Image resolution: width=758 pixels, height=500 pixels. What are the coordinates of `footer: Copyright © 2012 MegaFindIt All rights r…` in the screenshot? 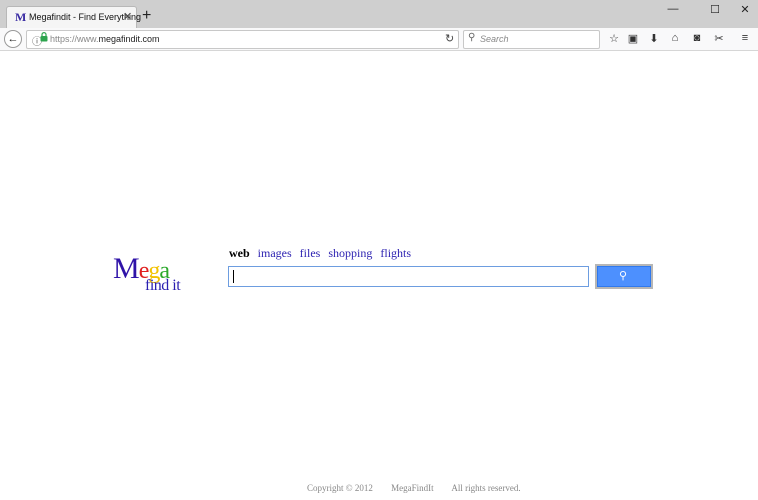 It's located at (422, 488).